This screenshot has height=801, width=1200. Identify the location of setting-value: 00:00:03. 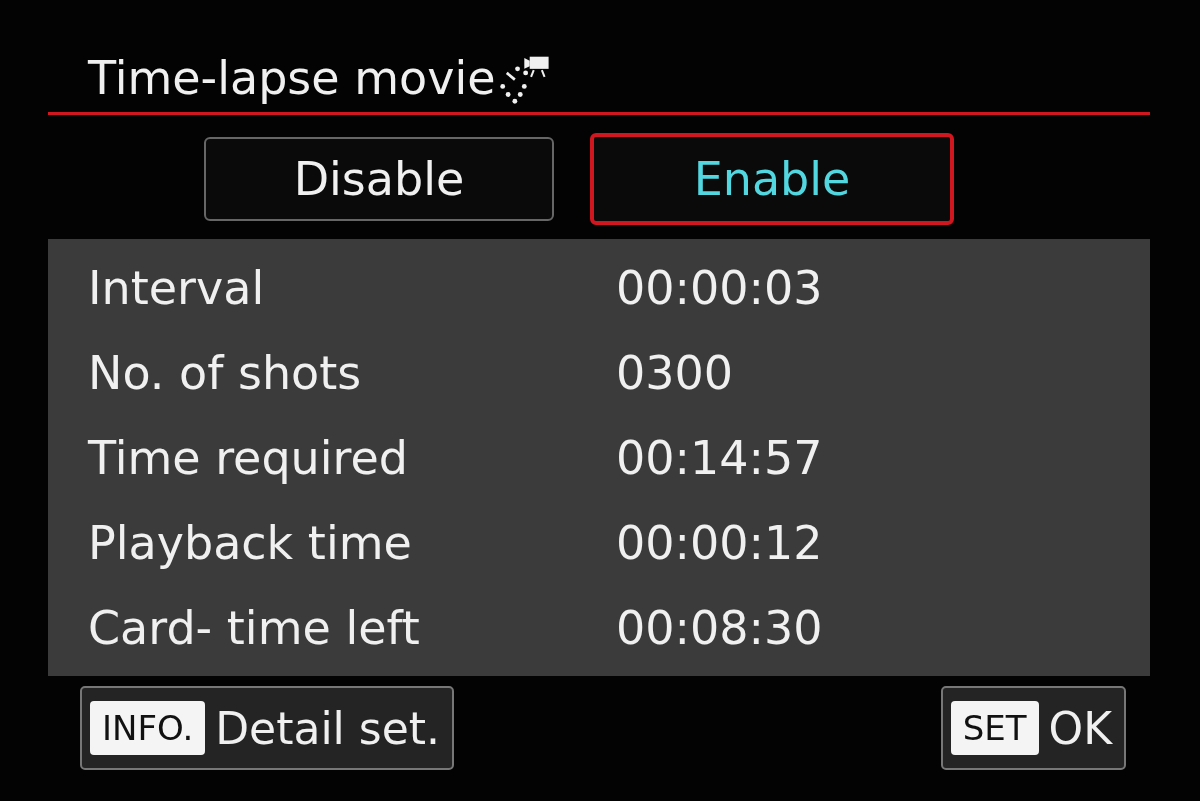
(719, 287).